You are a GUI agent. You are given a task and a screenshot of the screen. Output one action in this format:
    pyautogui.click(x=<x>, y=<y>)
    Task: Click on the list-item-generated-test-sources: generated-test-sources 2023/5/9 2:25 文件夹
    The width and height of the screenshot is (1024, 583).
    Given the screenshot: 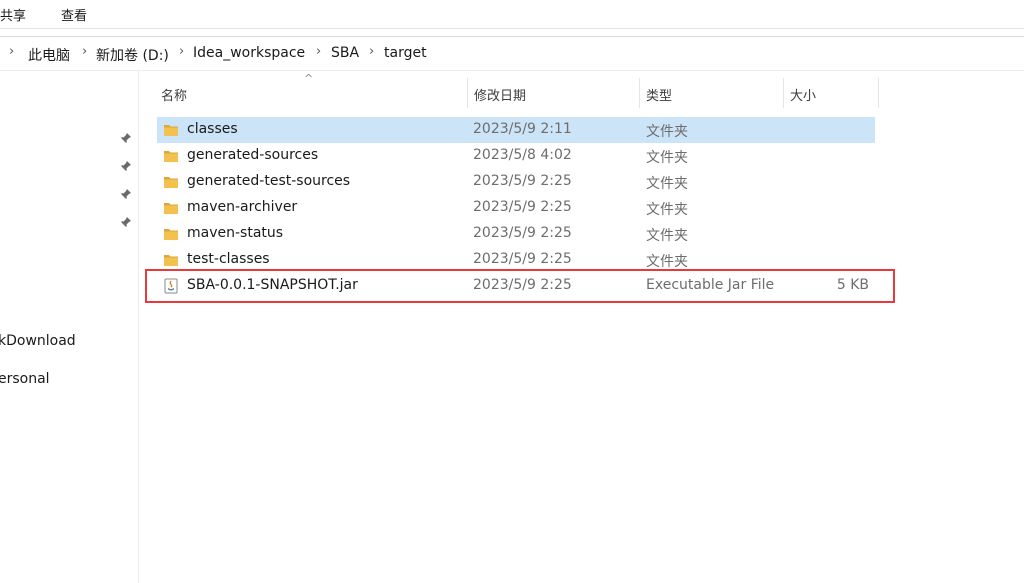 What is the action you would take?
    pyautogui.click(x=516, y=182)
    